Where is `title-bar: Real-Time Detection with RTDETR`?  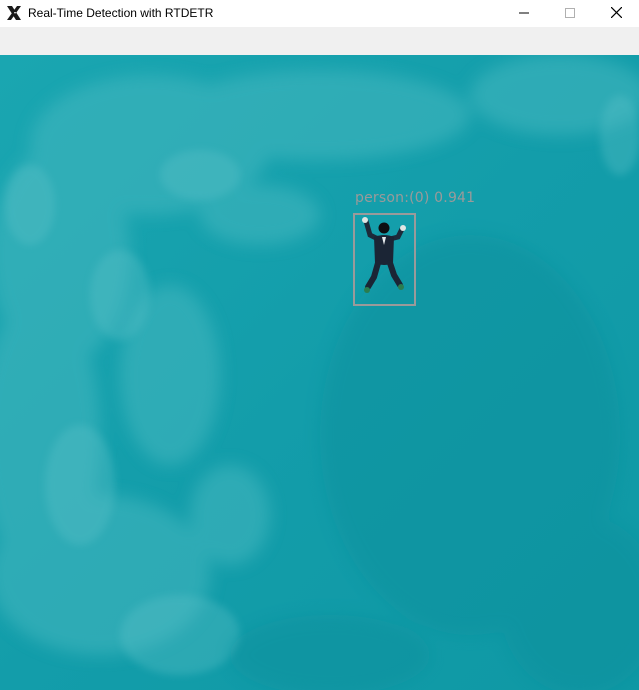 title-bar: Real-Time Detection with RTDETR is located at coordinates (319, 13).